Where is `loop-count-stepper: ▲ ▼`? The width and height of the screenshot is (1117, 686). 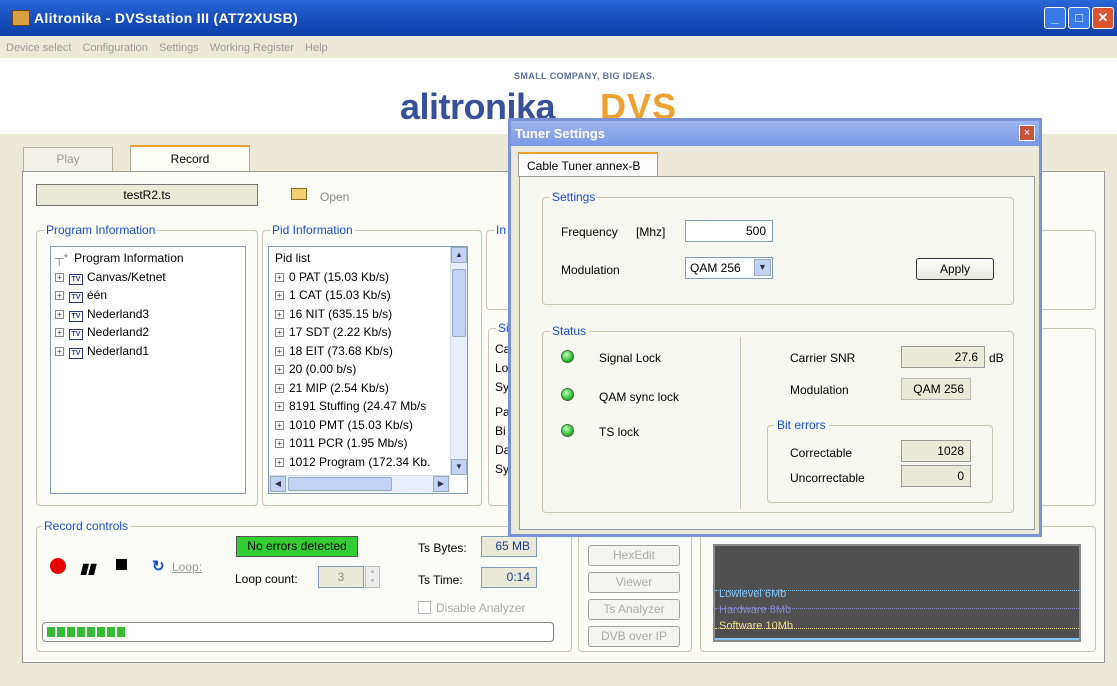 loop-count-stepper: ▲ ▼ is located at coordinates (372, 577).